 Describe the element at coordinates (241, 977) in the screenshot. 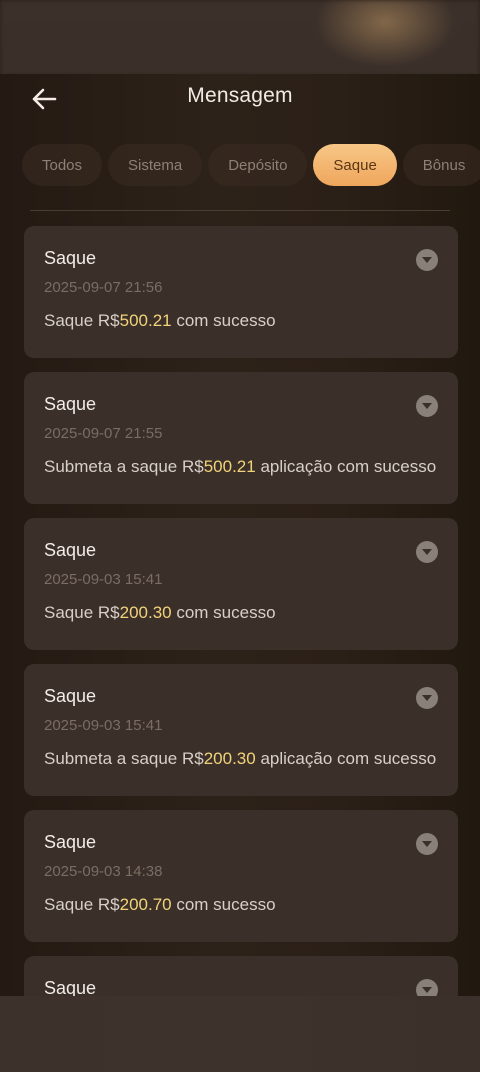

I see `message-card: Saque` at that location.